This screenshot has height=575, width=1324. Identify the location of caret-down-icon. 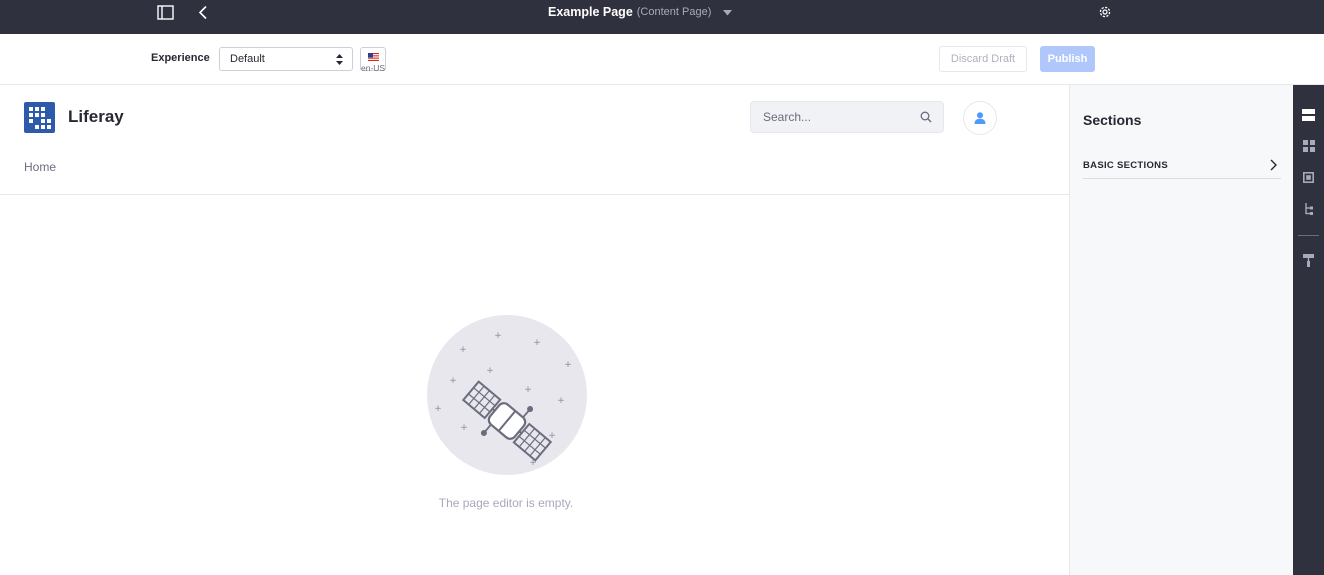
(728, 12).